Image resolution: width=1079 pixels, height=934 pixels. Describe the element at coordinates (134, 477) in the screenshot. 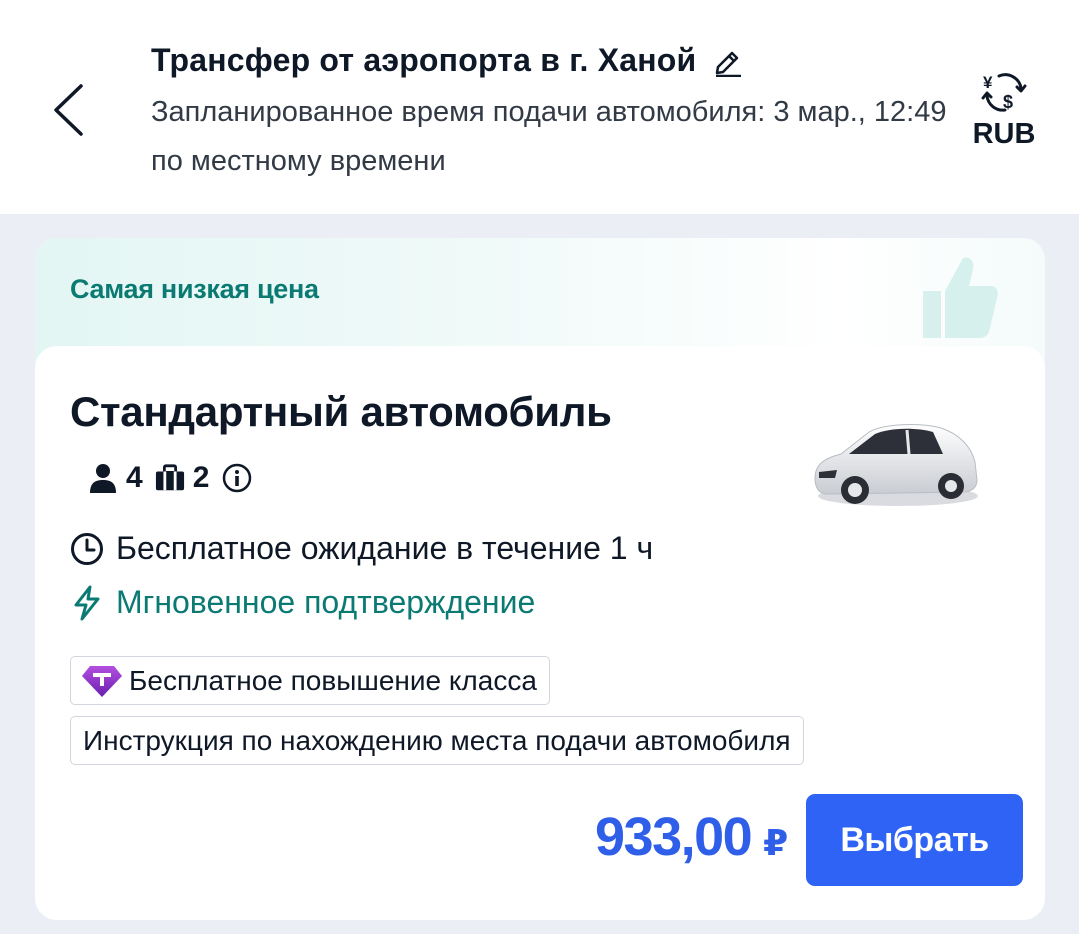

I see `passenger-count: 4` at that location.